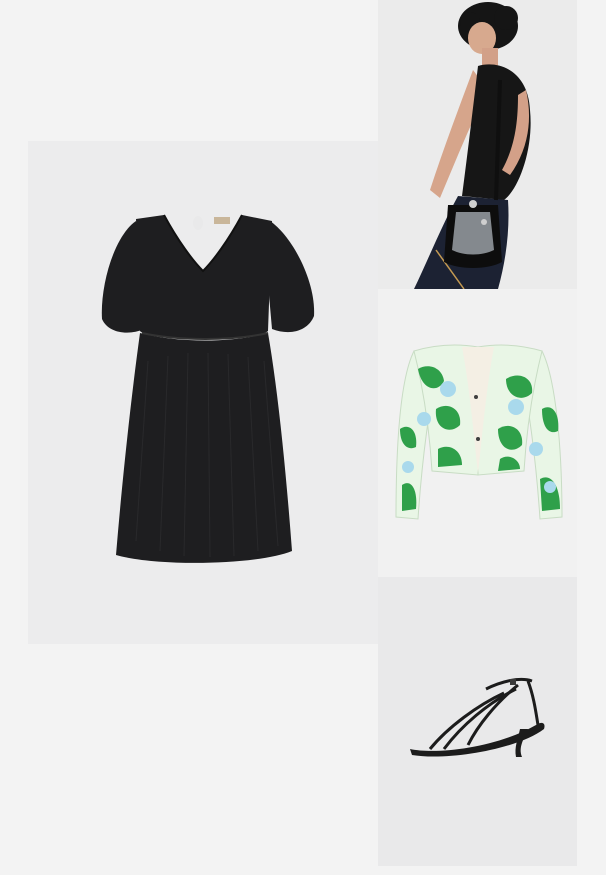 This screenshot has width=606, height=875. I want to click on product-card-sandal, so click(477, 721).